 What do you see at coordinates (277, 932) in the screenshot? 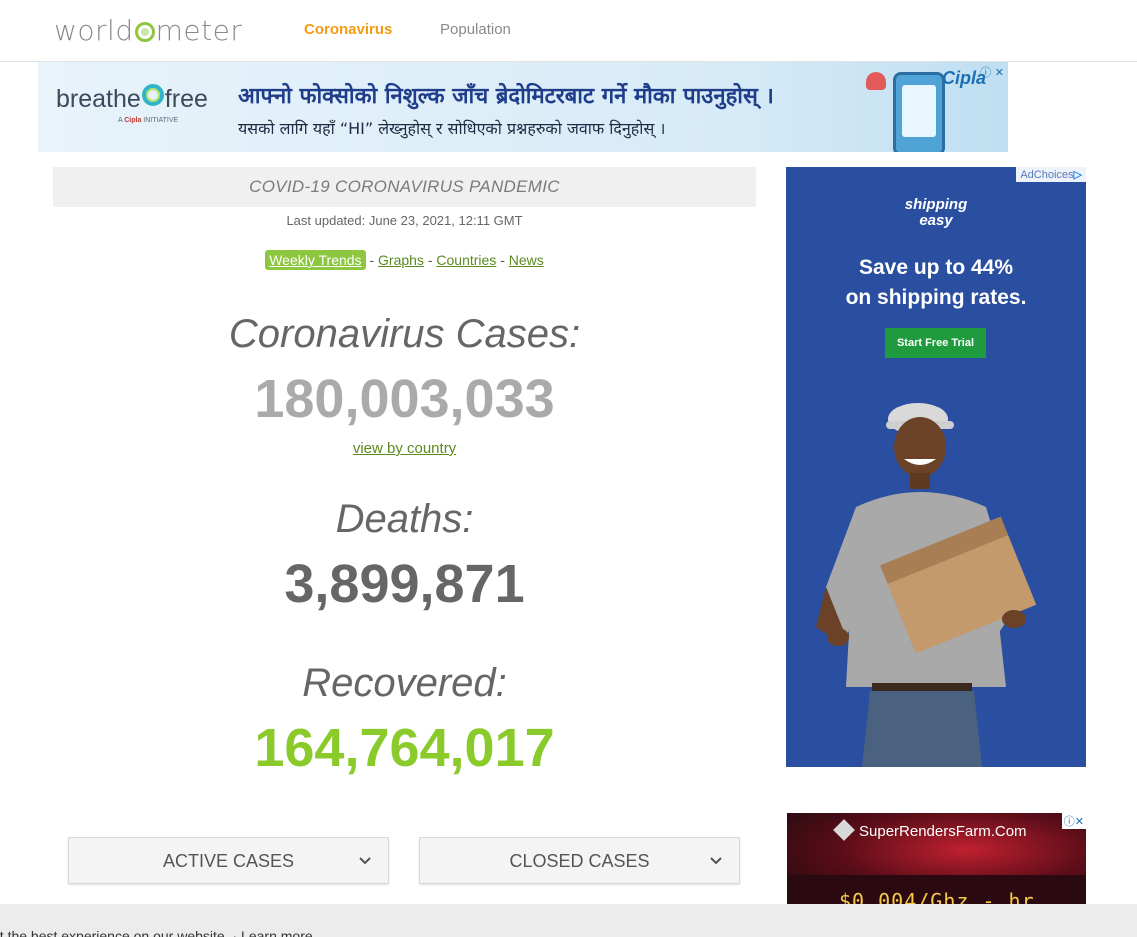
I see `cookie-learn-more-link: Learn more` at bounding box center [277, 932].